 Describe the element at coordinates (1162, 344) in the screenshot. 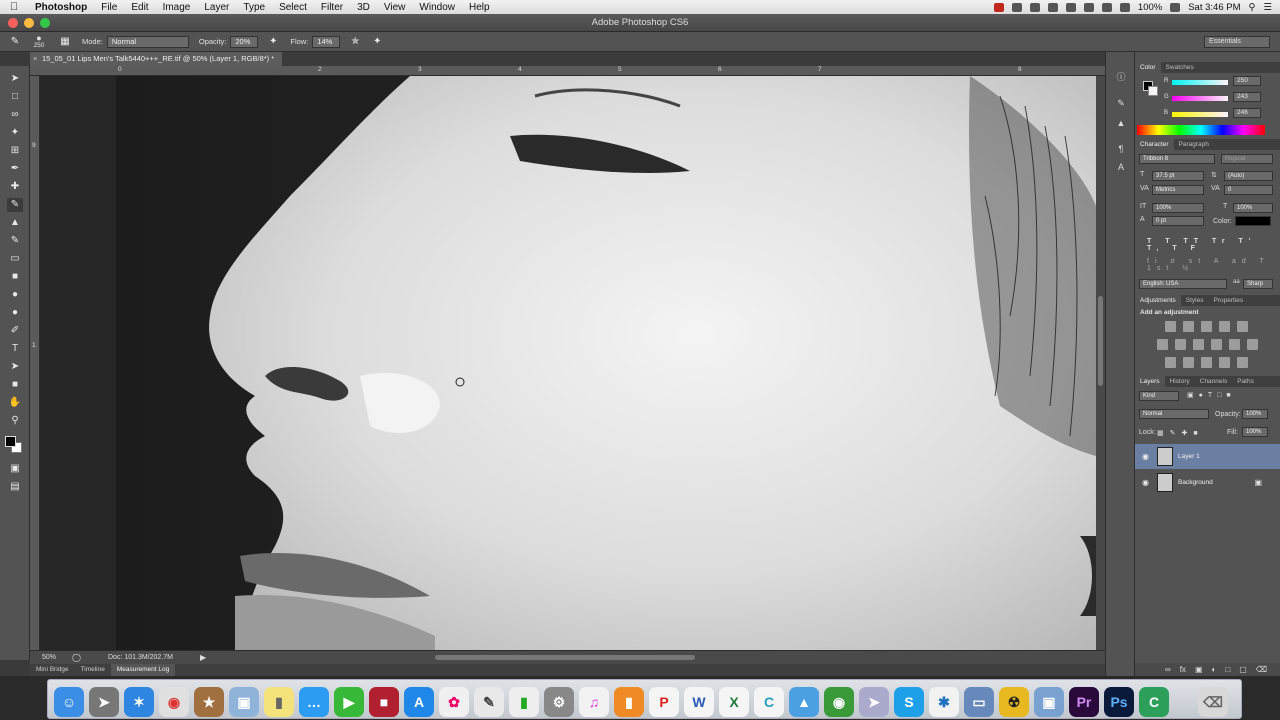

I see `hue-saturation-icon` at that location.